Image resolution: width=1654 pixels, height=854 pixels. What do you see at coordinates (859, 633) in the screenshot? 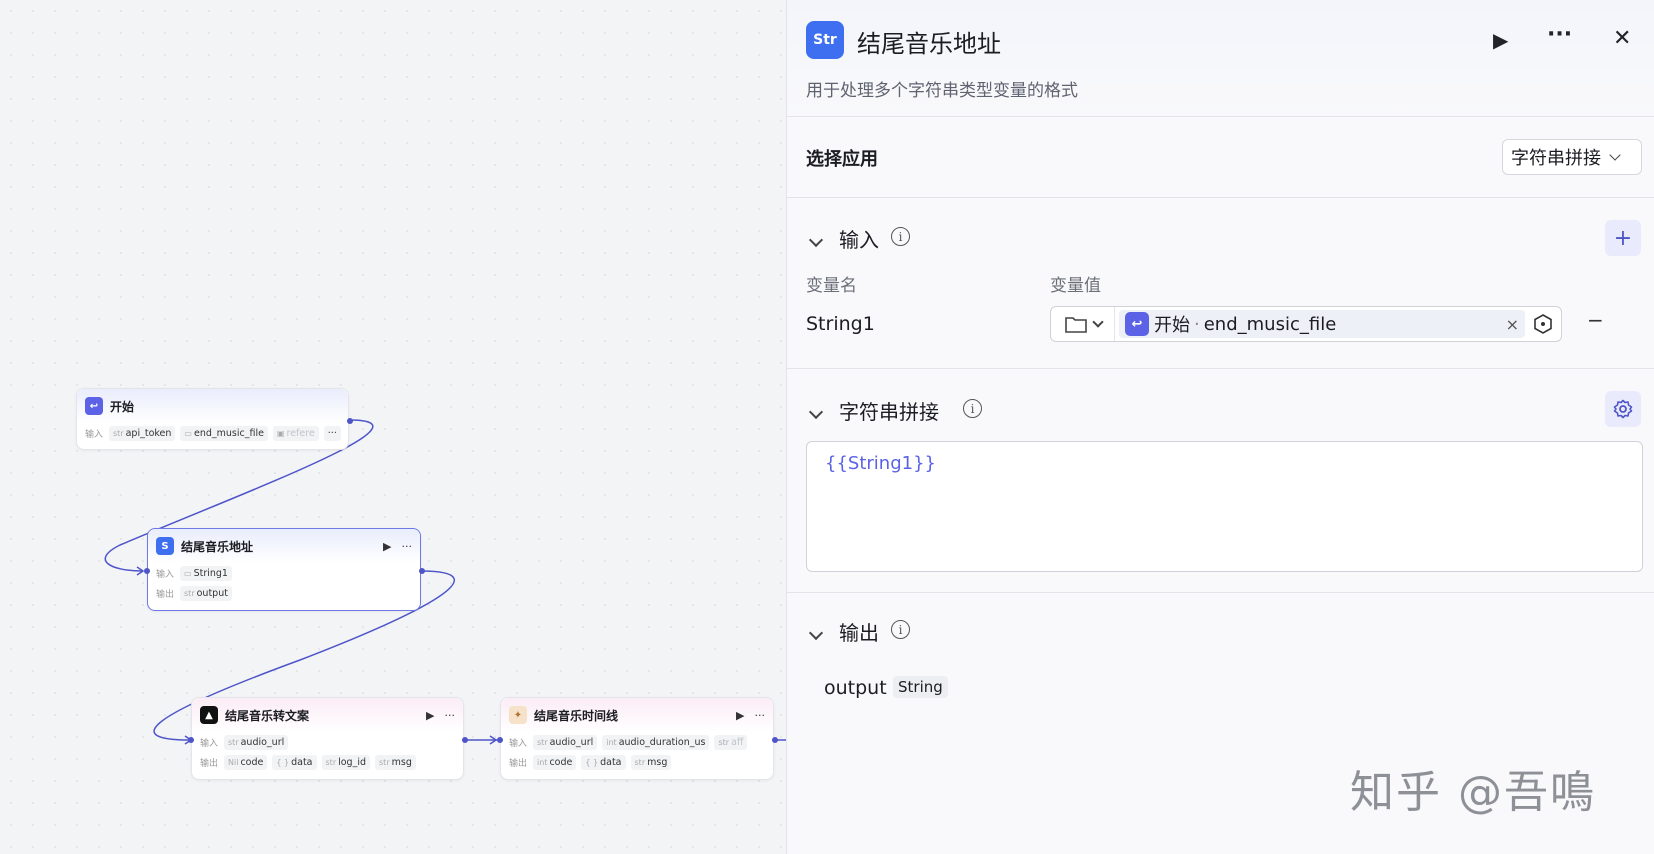
I see `output-section-title: 输出` at bounding box center [859, 633].